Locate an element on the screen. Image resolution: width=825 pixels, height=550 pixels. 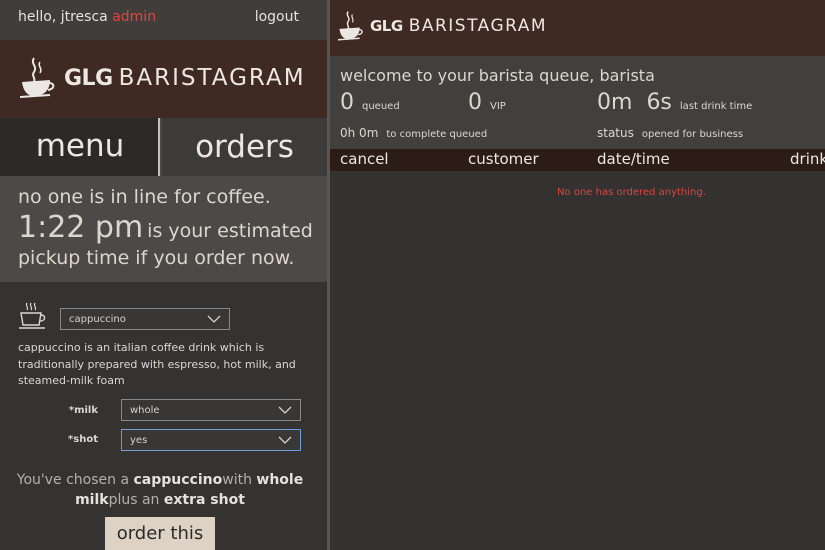
complete-stat: 0h 0m to complete queued is located at coordinates (413, 131).